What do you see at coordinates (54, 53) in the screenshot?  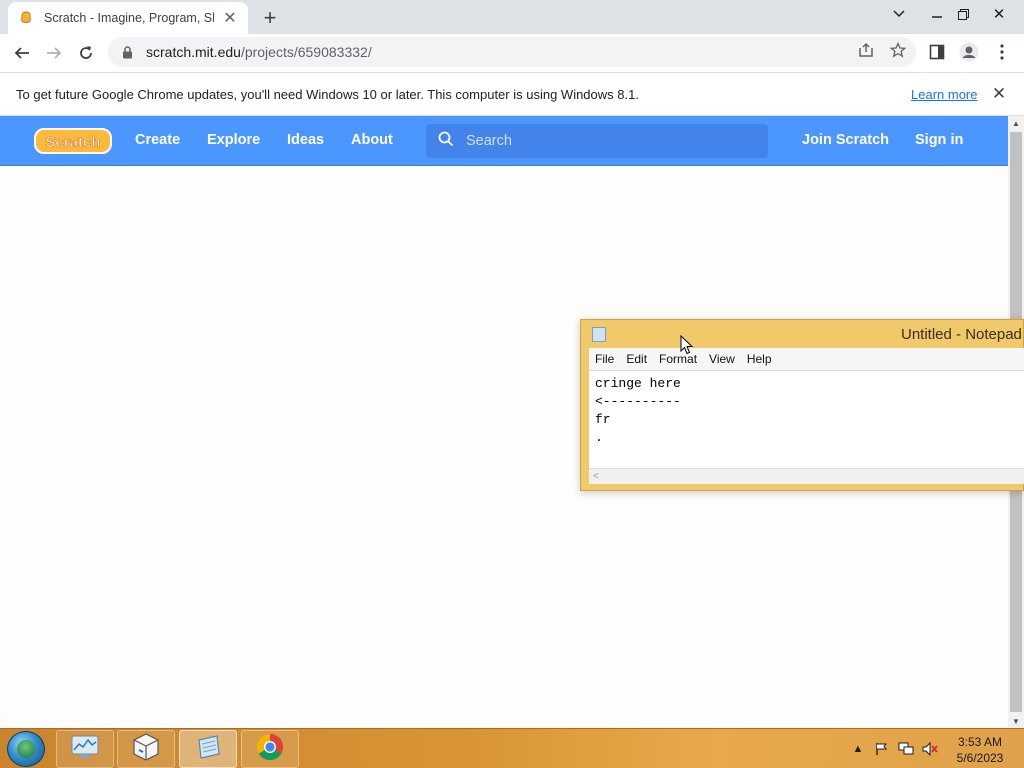 I see `forward-icon` at bounding box center [54, 53].